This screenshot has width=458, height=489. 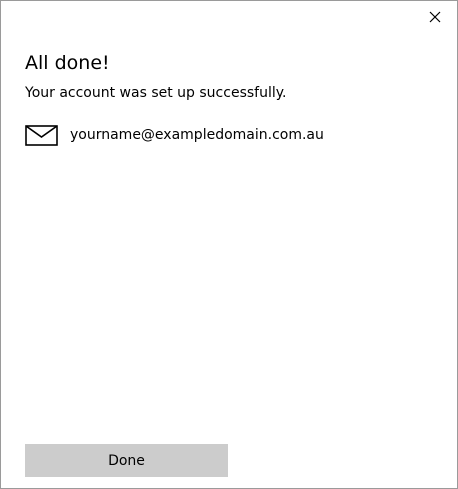 I want to click on success-message: Your account was set up successfully., so click(x=156, y=93).